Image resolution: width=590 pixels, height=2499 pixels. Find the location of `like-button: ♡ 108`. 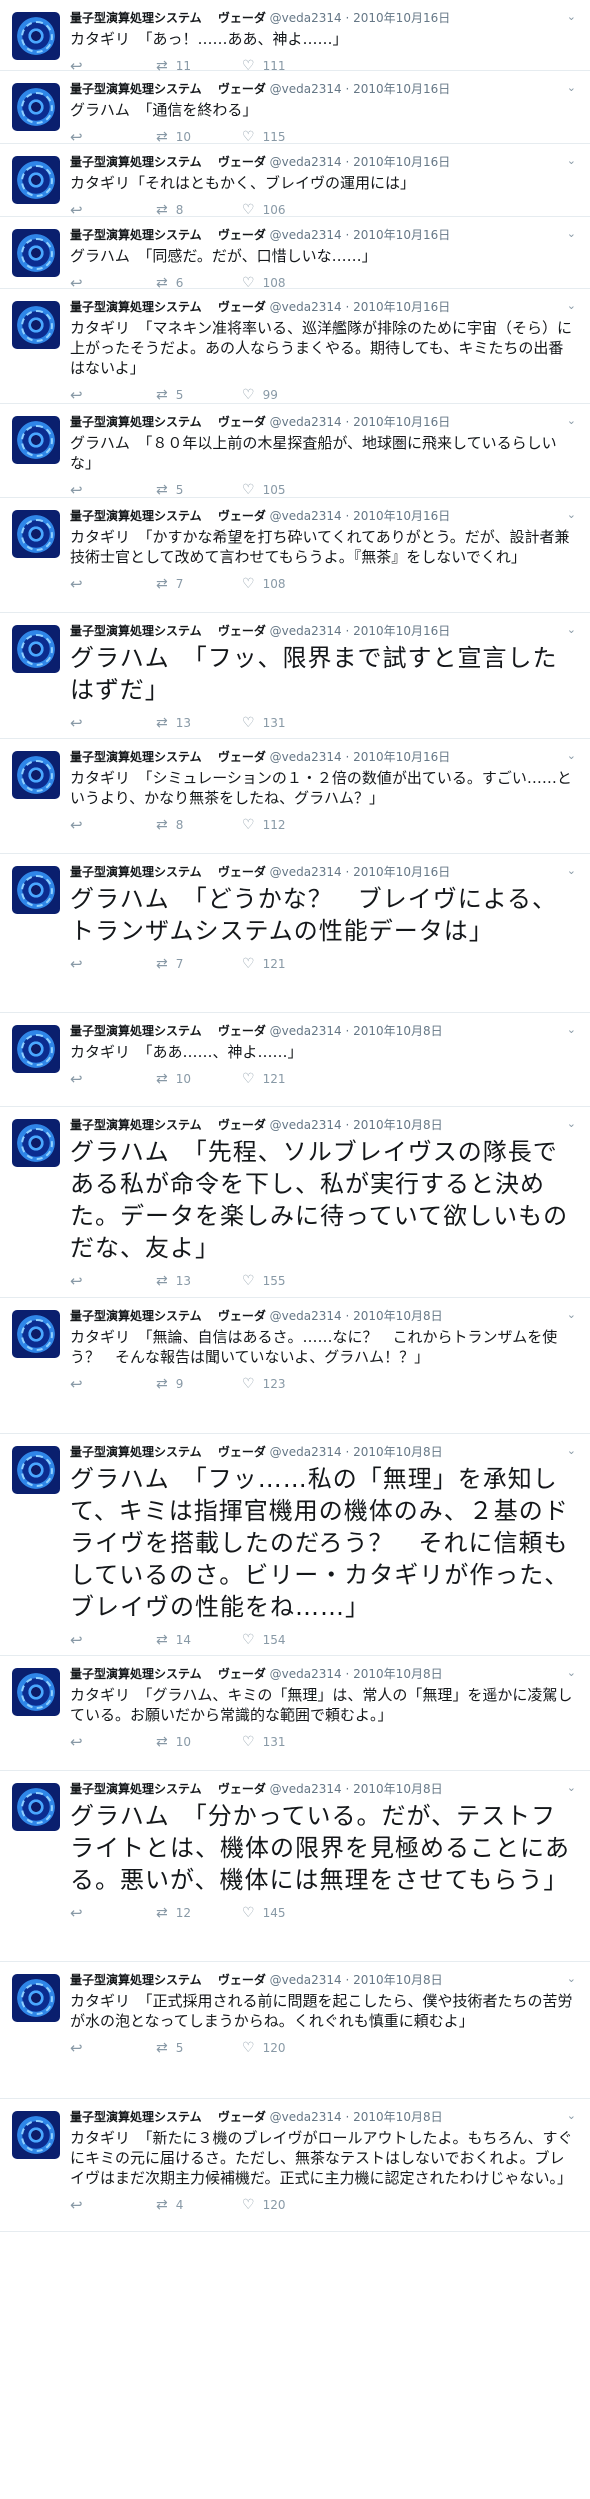

like-button: ♡ 108 is located at coordinates (285, 584).